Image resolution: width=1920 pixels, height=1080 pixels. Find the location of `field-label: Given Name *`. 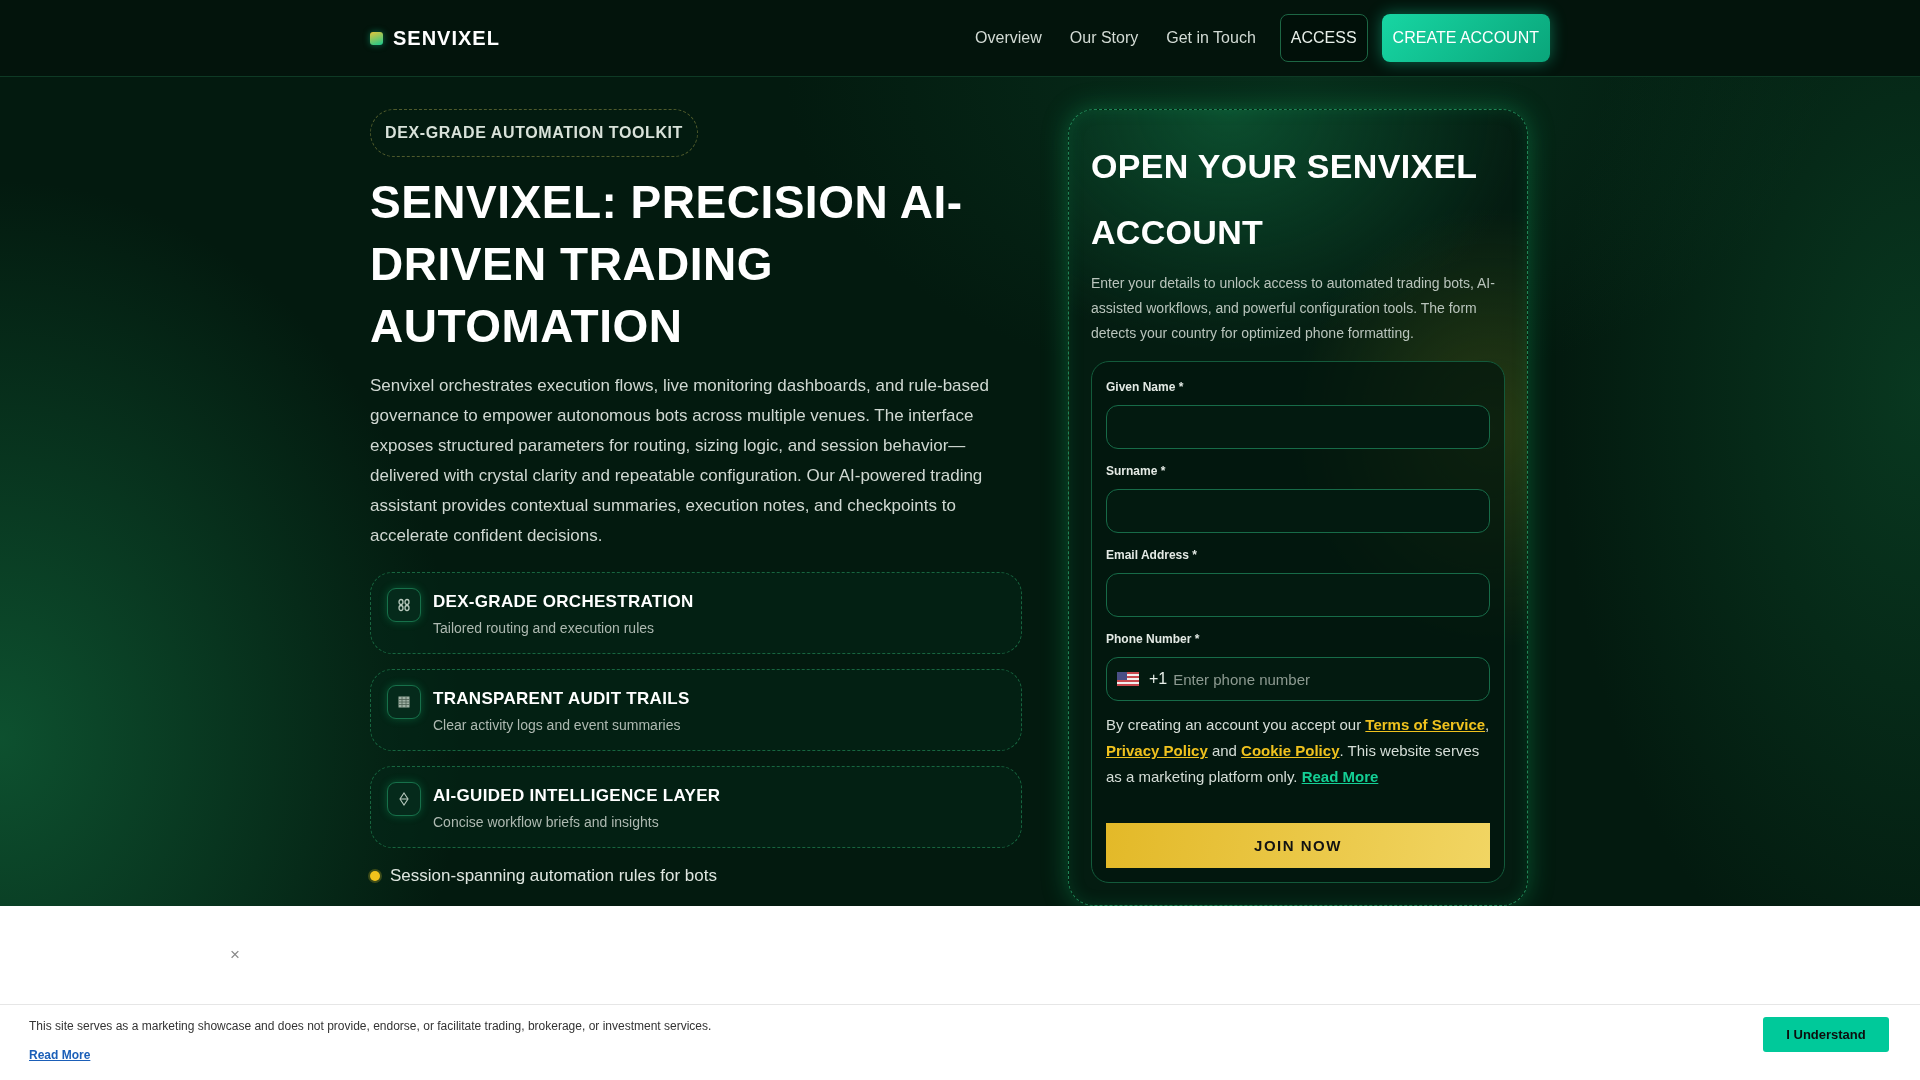

field-label: Given Name * is located at coordinates (1145, 387).